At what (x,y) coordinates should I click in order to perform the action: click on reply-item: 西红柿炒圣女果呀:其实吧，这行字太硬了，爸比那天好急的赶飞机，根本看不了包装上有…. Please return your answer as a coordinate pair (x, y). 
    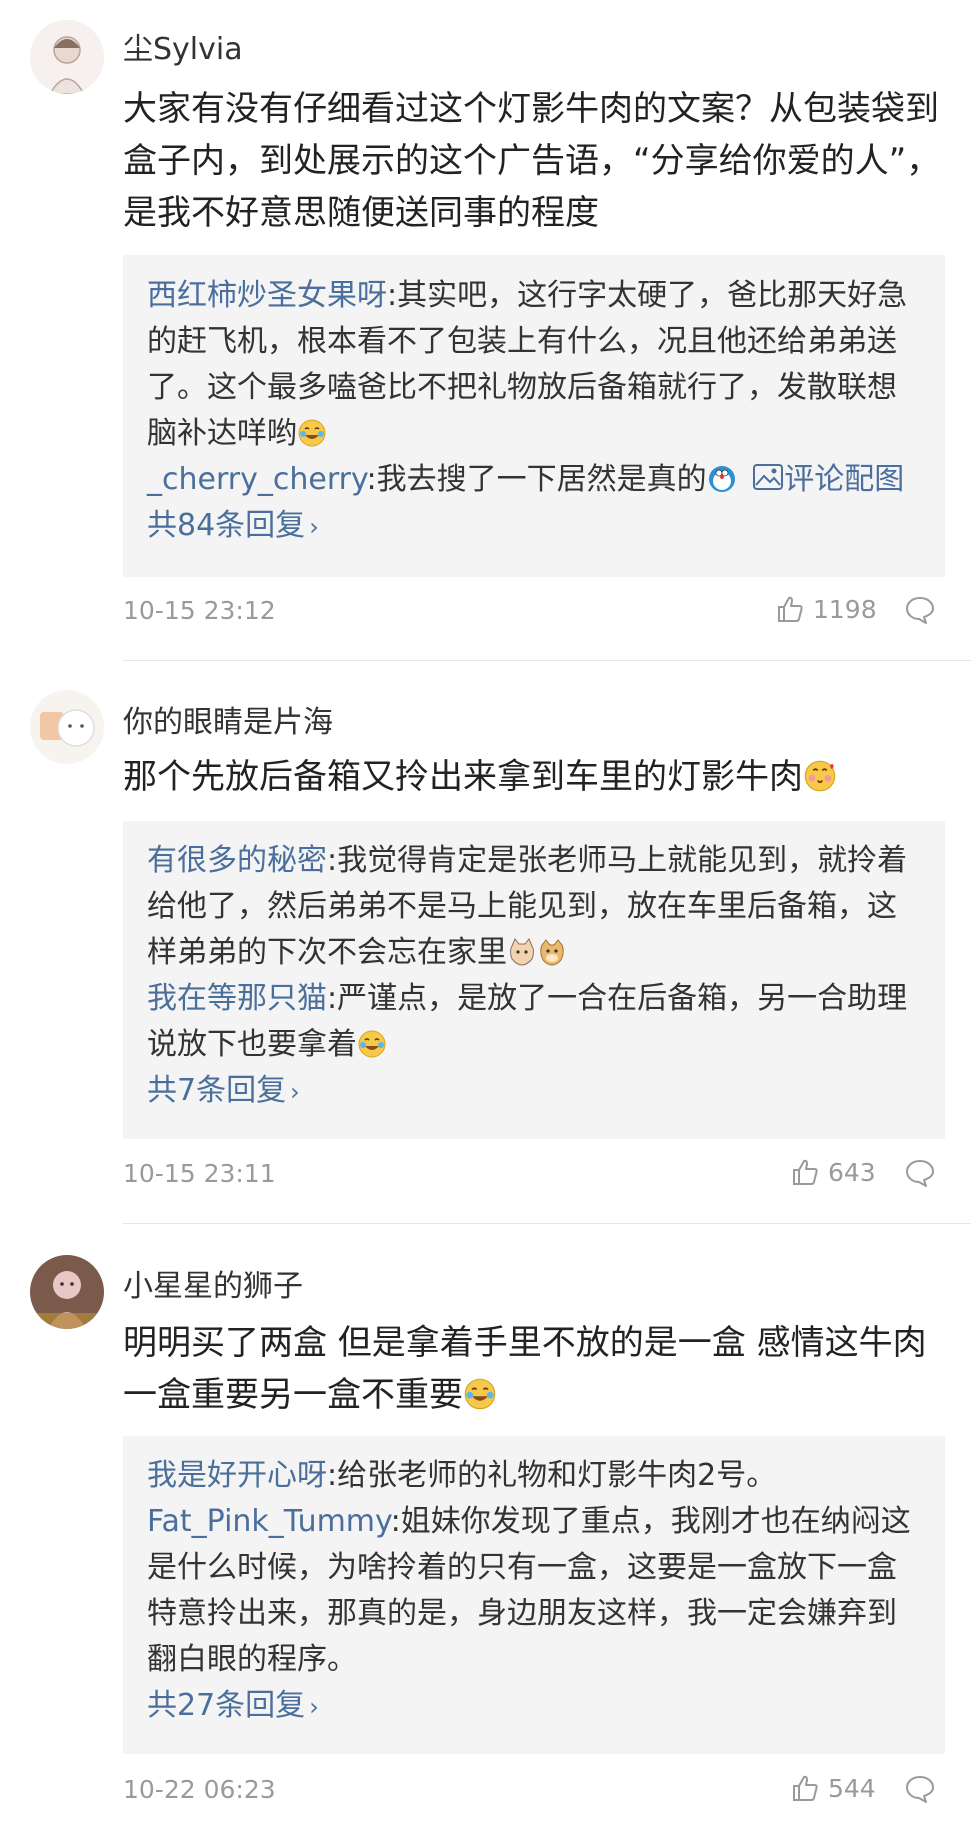
    Looking at the image, I should click on (534, 365).